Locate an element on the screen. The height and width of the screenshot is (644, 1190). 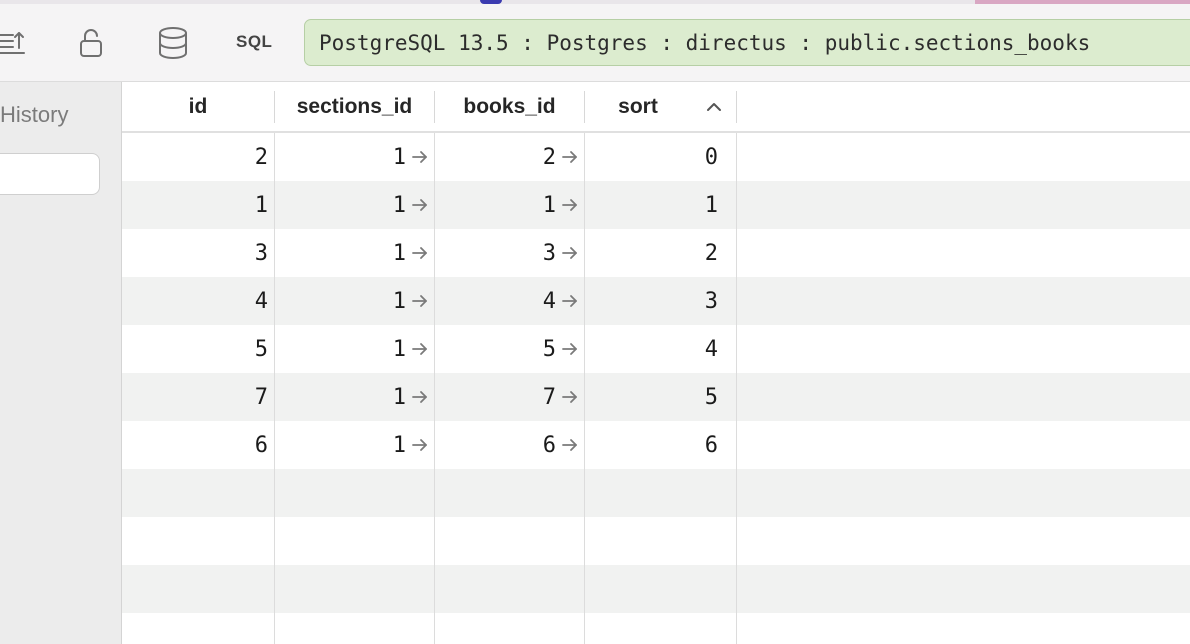
table-row: 1 1 1 1 is located at coordinates (656, 205).